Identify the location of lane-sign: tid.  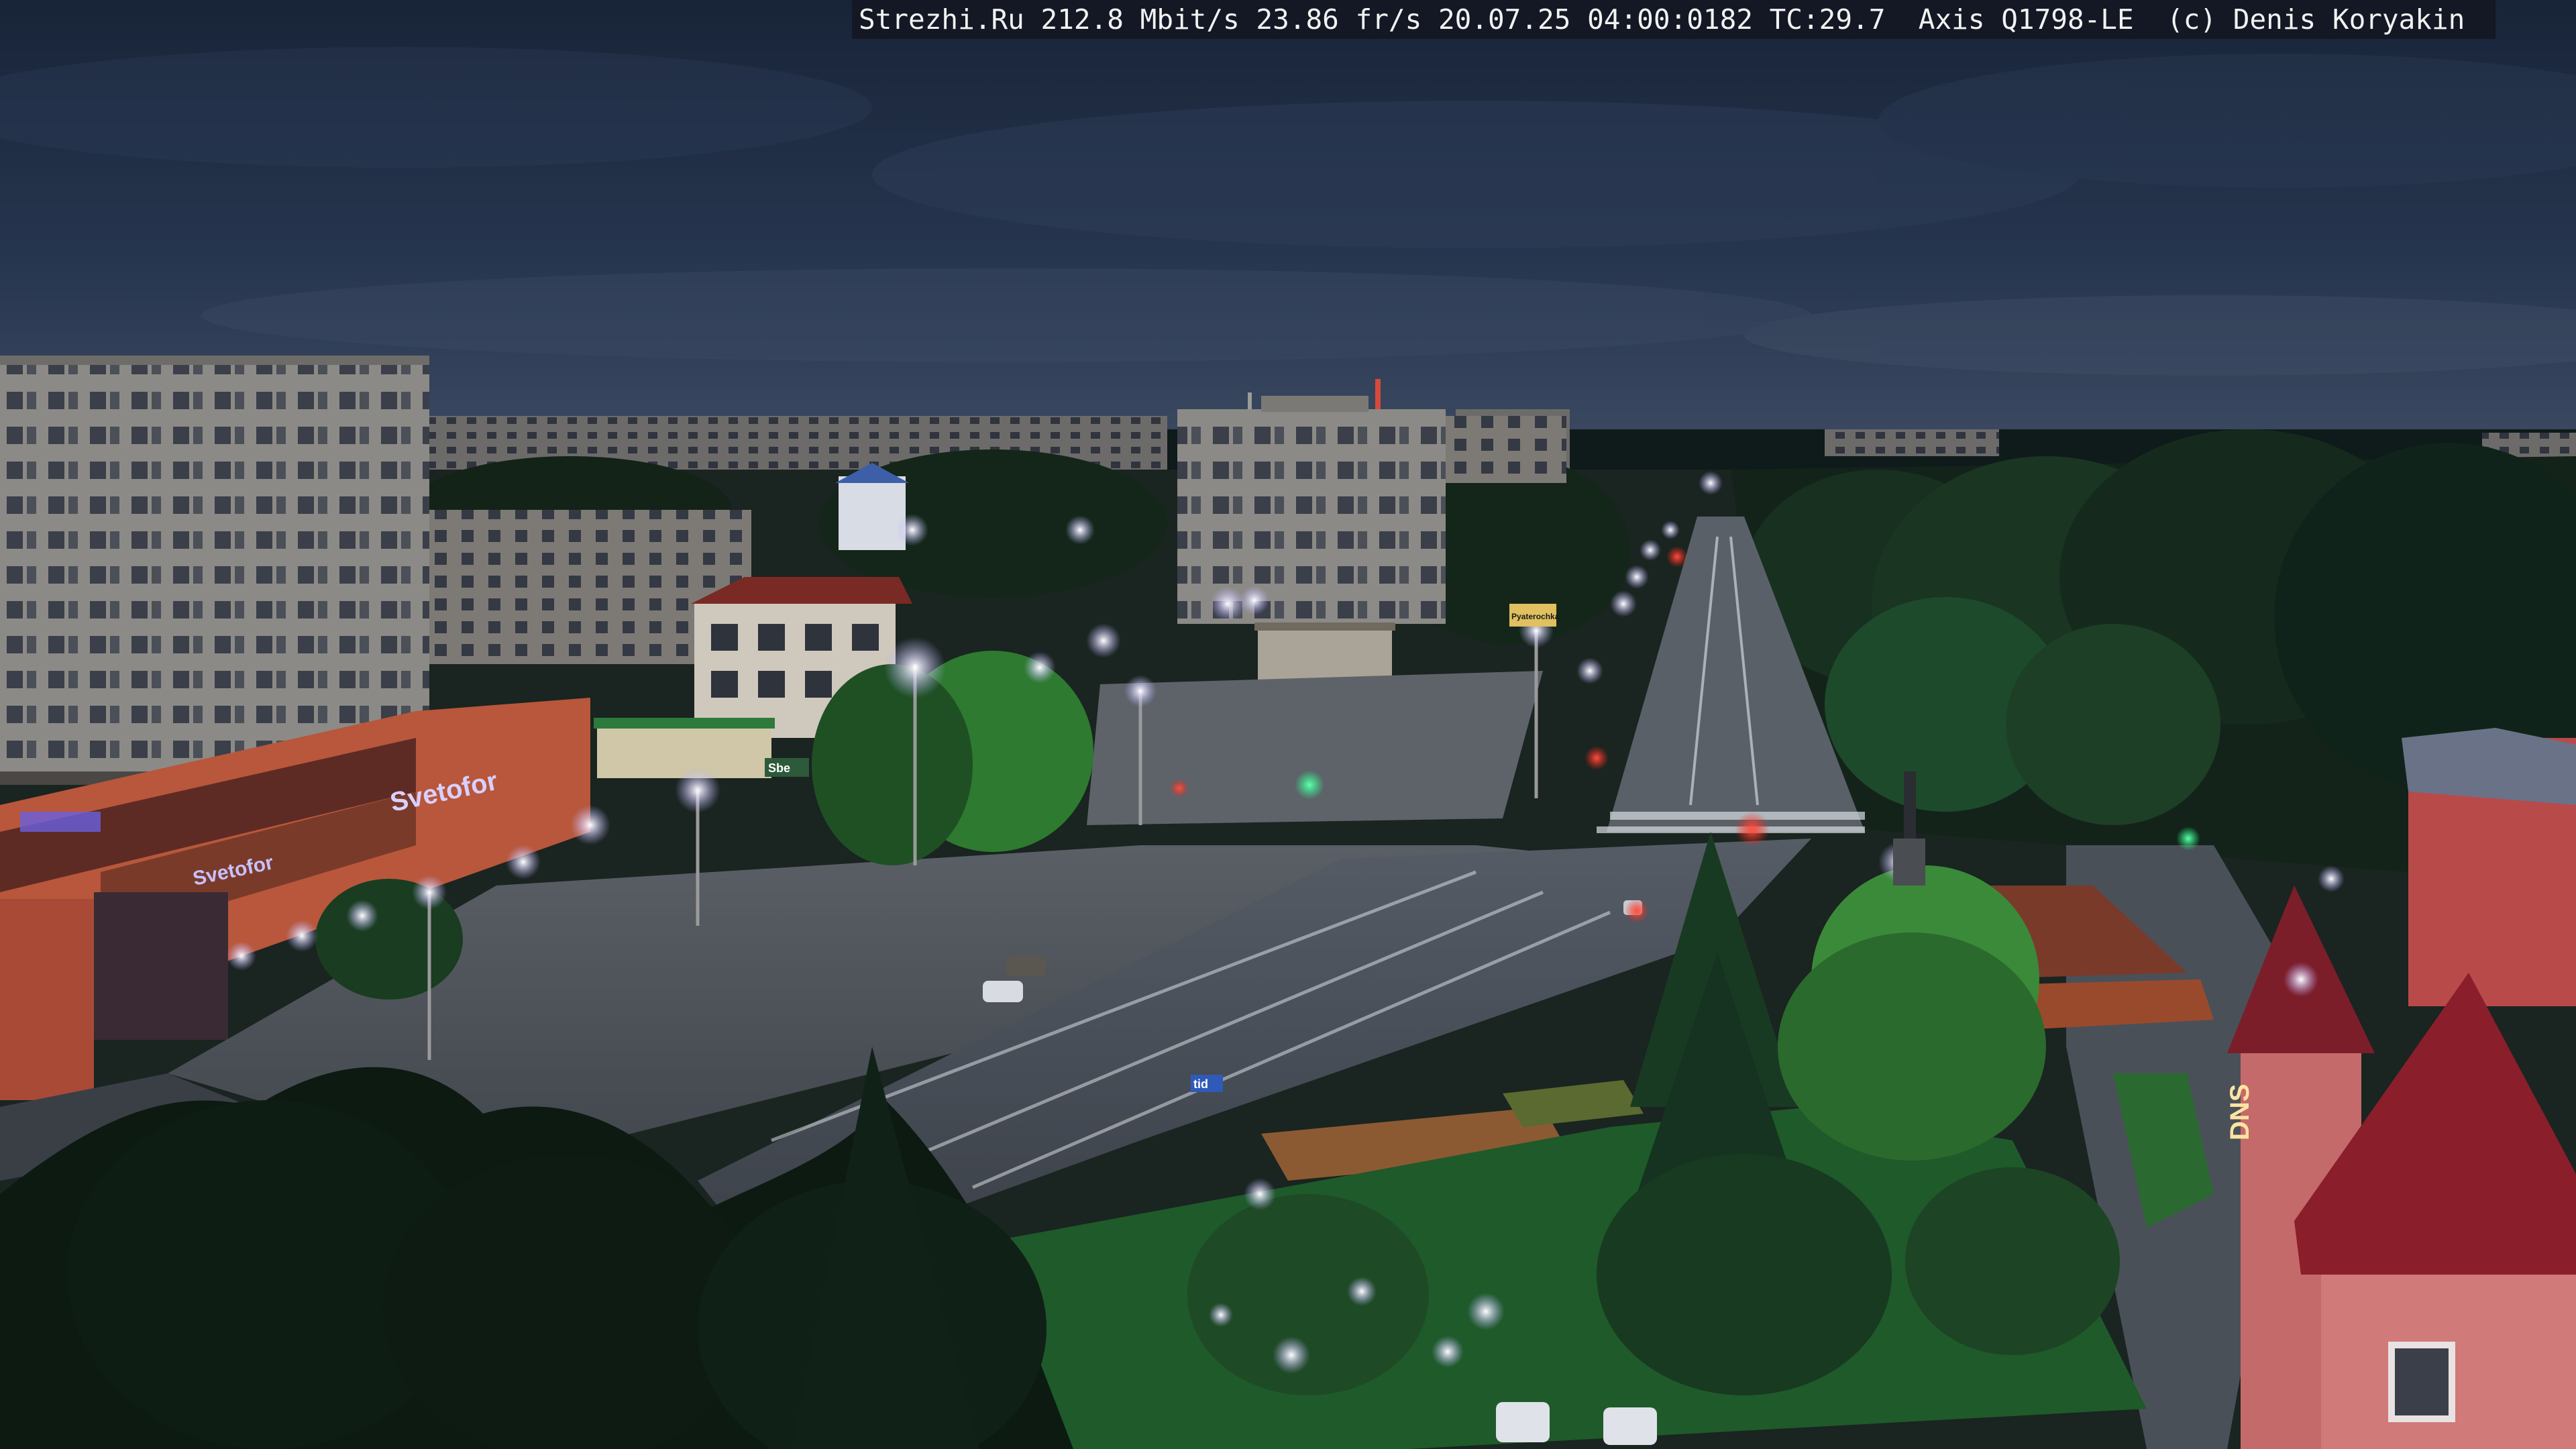
(1200, 1084).